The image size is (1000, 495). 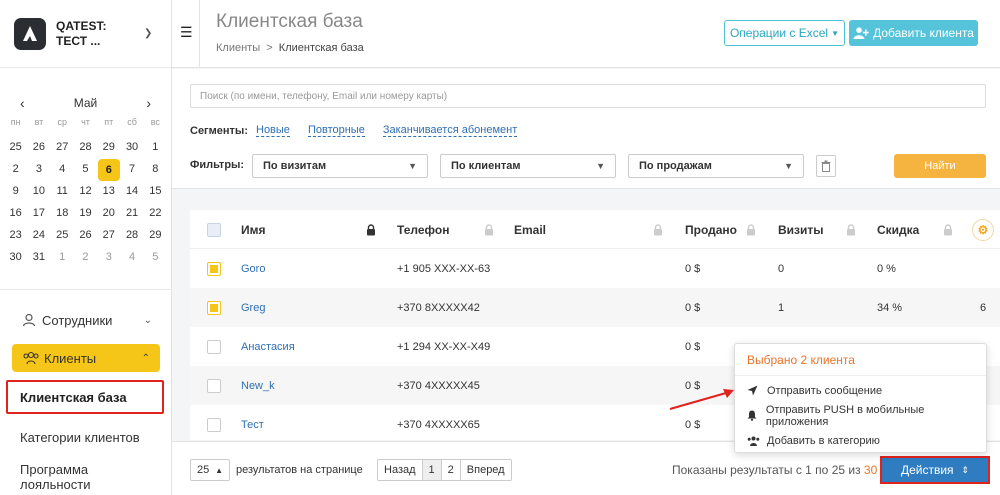 What do you see at coordinates (85, 34) in the screenshot?
I see `org-switcher: QATEST: ТЕСТ ... ❯` at bounding box center [85, 34].